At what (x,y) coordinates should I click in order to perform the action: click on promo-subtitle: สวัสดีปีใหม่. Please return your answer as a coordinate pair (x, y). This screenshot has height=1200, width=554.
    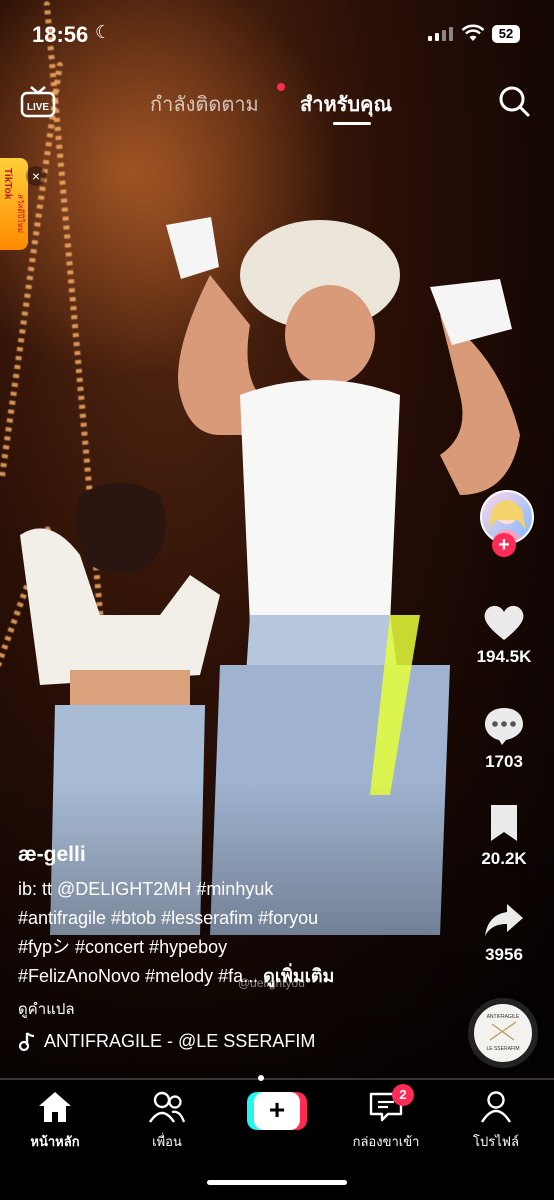
    Looking at the image, I should click on (20, 213).